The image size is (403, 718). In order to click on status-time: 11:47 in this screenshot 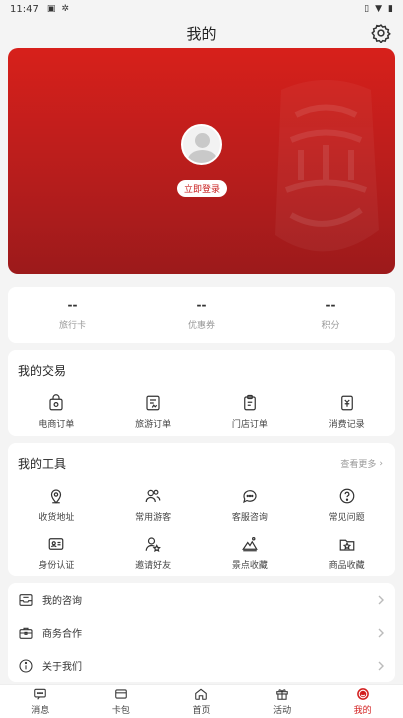, I will do `click(24, 9)`.